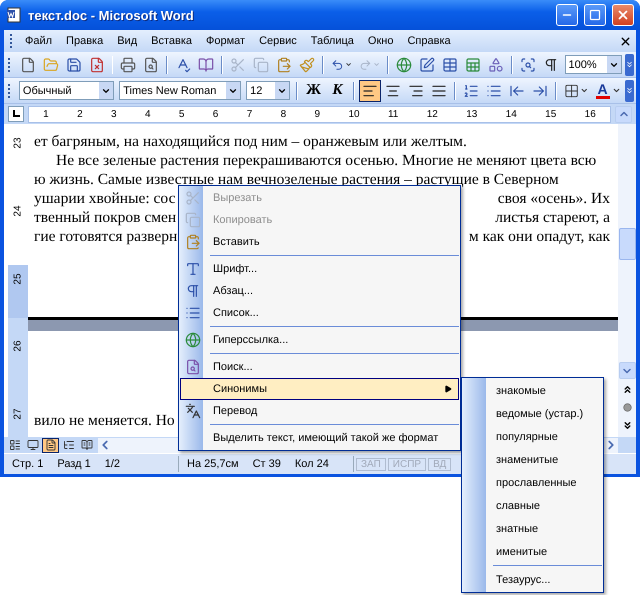  Describe the element at coordinates (213, 464) in the screenshot. I see `status-text: На 25,7см` at that location.